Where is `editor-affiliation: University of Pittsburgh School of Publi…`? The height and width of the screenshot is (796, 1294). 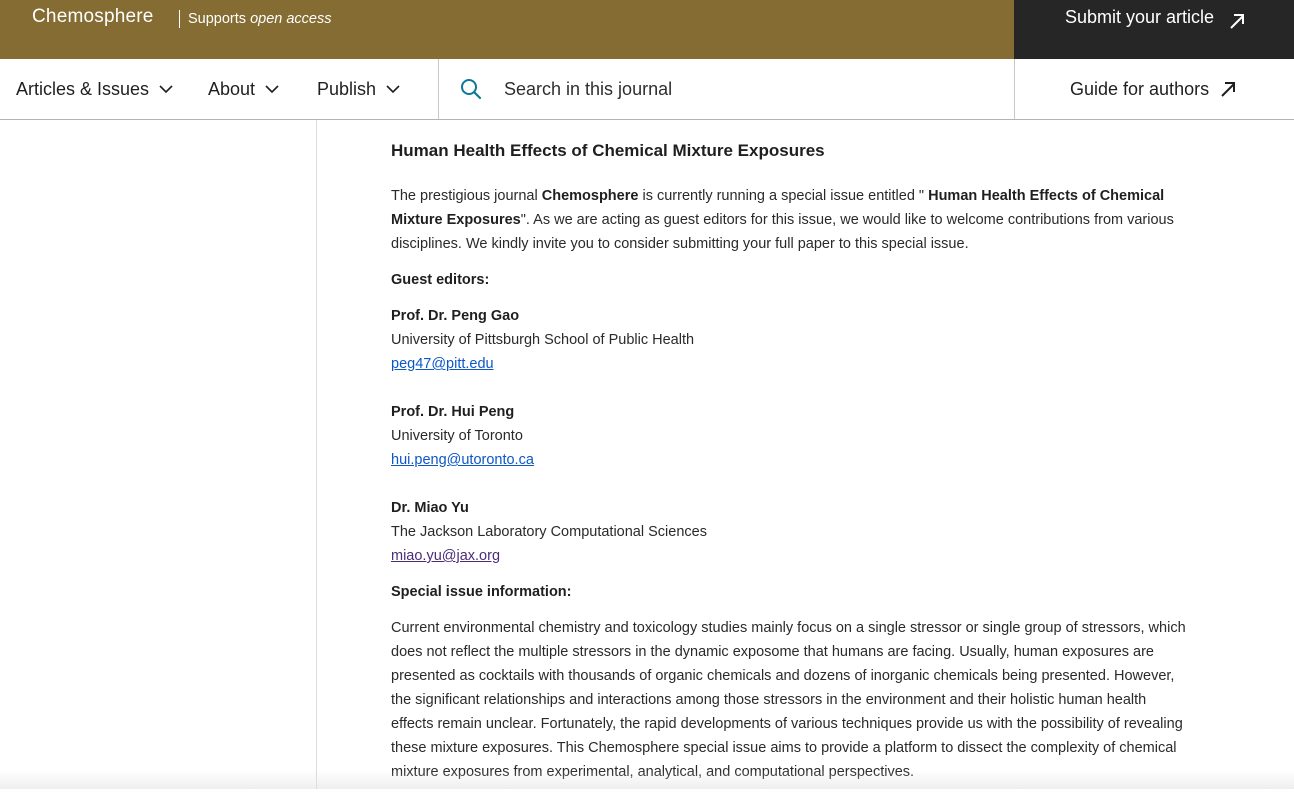
editor-affiliation: University of Pittsburgh School of Publi… is located at coordinates (543, 340).